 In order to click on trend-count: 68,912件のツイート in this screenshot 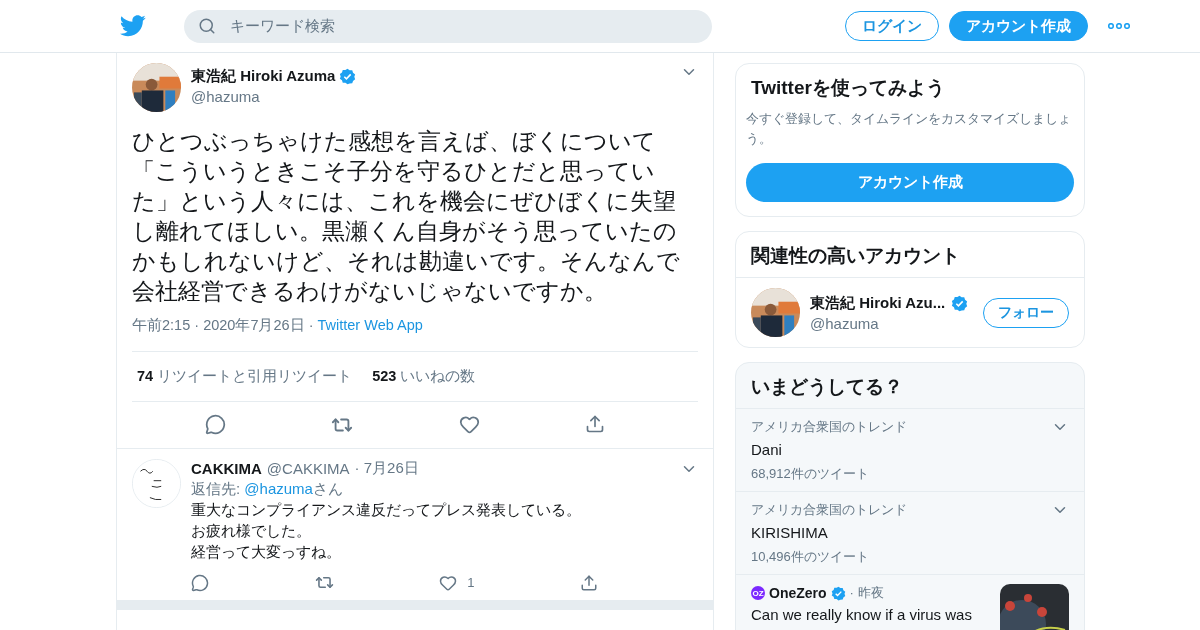, I will do `click(810, 474)`.